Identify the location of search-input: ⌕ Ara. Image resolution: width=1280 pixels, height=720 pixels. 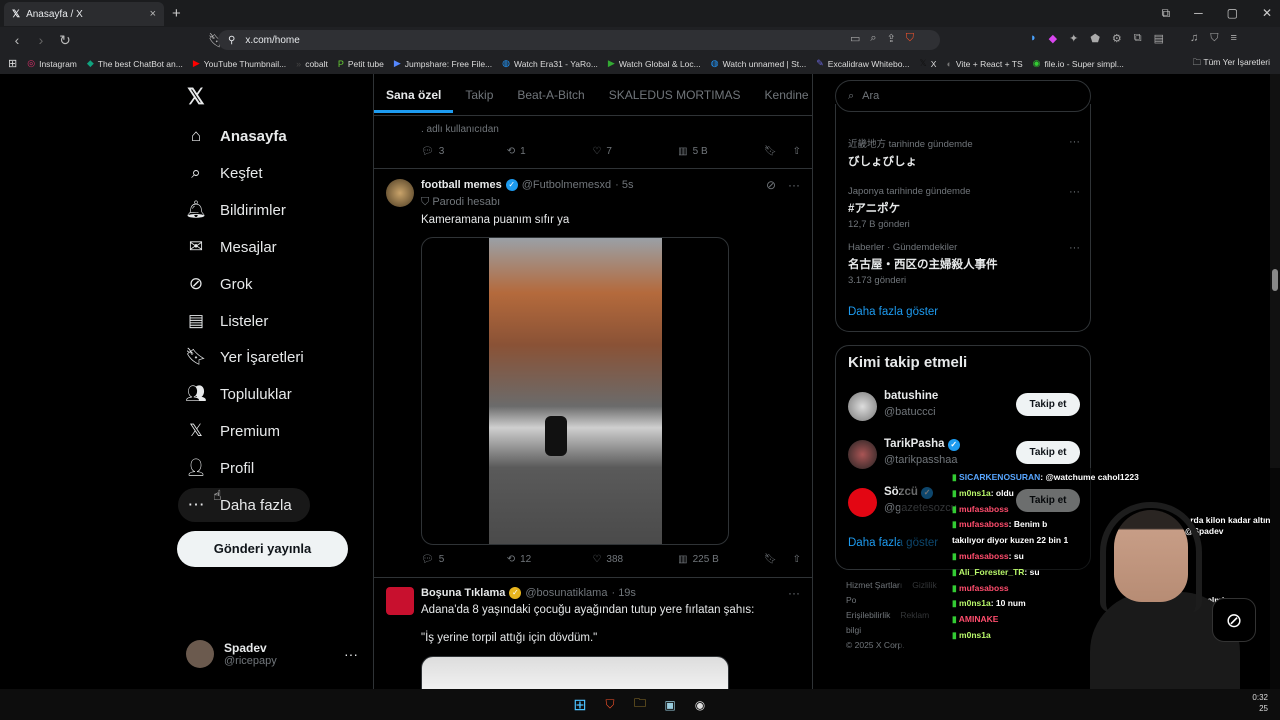
(963, 96).